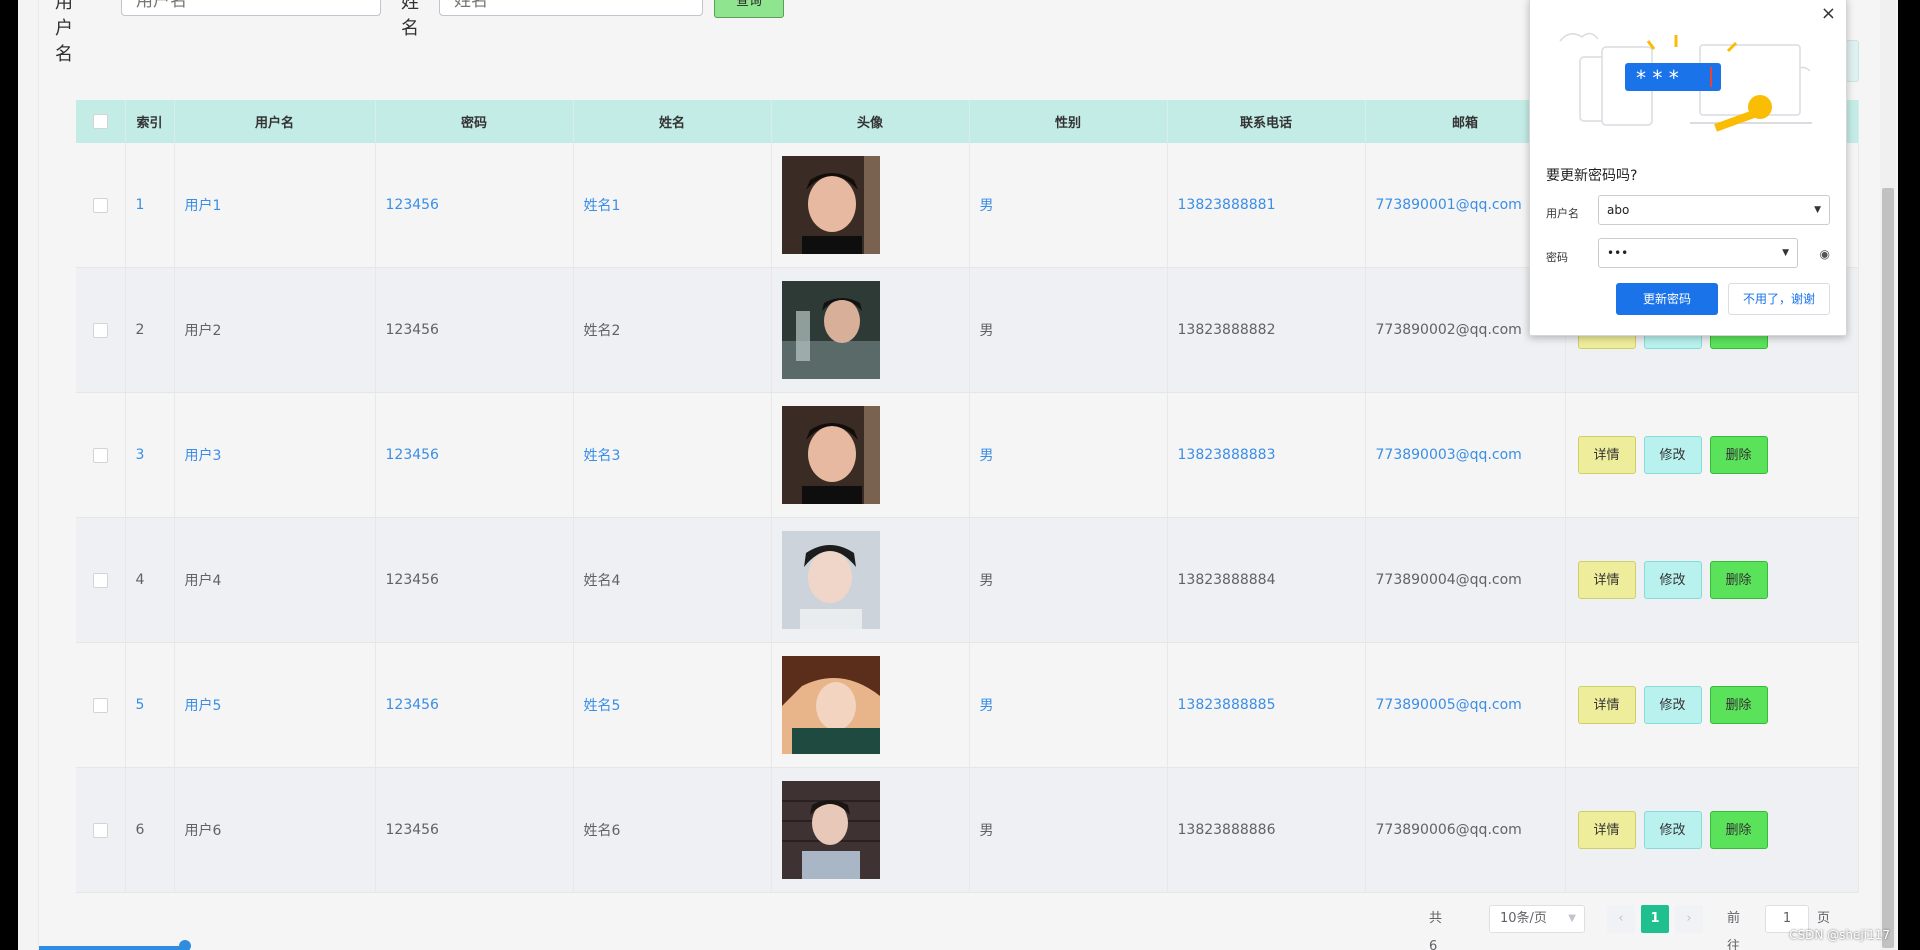  I want to click on column-header: 性别, so click(1068, 121).